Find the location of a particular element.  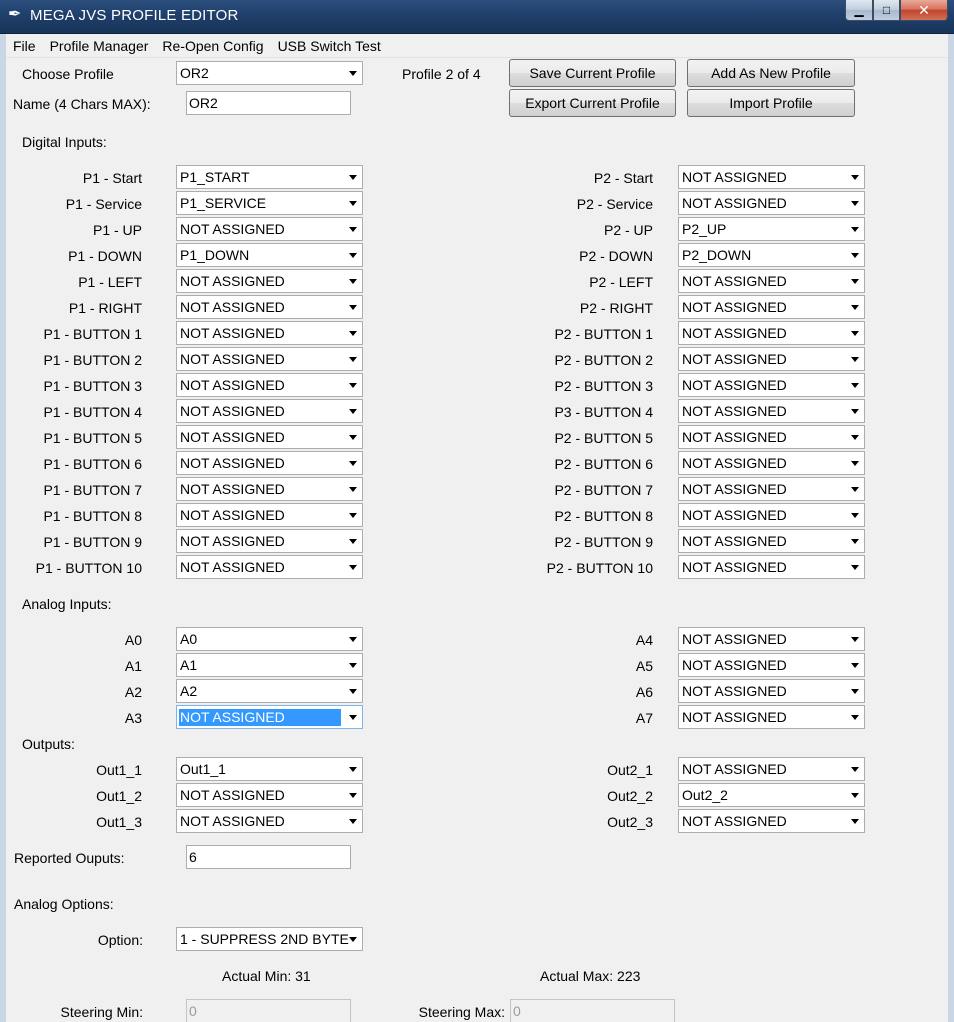

select-p2-left: NOT ASSIGNED is located at coordinates (771, 281).